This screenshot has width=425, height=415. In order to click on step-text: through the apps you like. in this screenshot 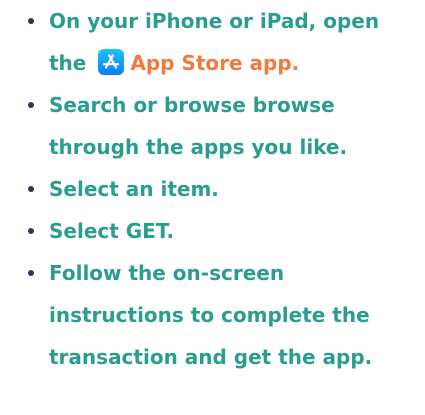, I will do `click(198, 147)`.